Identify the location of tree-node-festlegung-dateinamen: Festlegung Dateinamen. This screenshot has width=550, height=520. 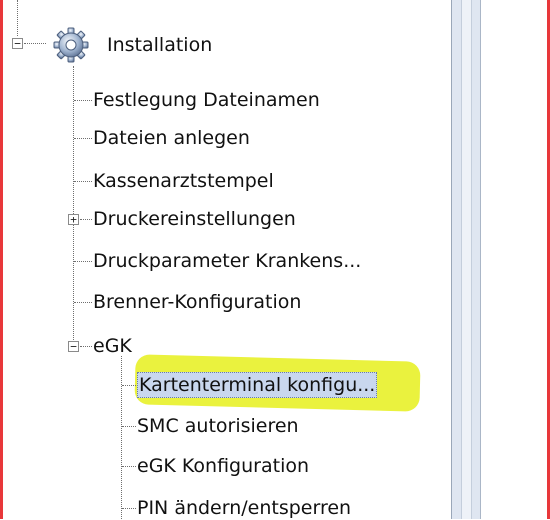
(206, 100).